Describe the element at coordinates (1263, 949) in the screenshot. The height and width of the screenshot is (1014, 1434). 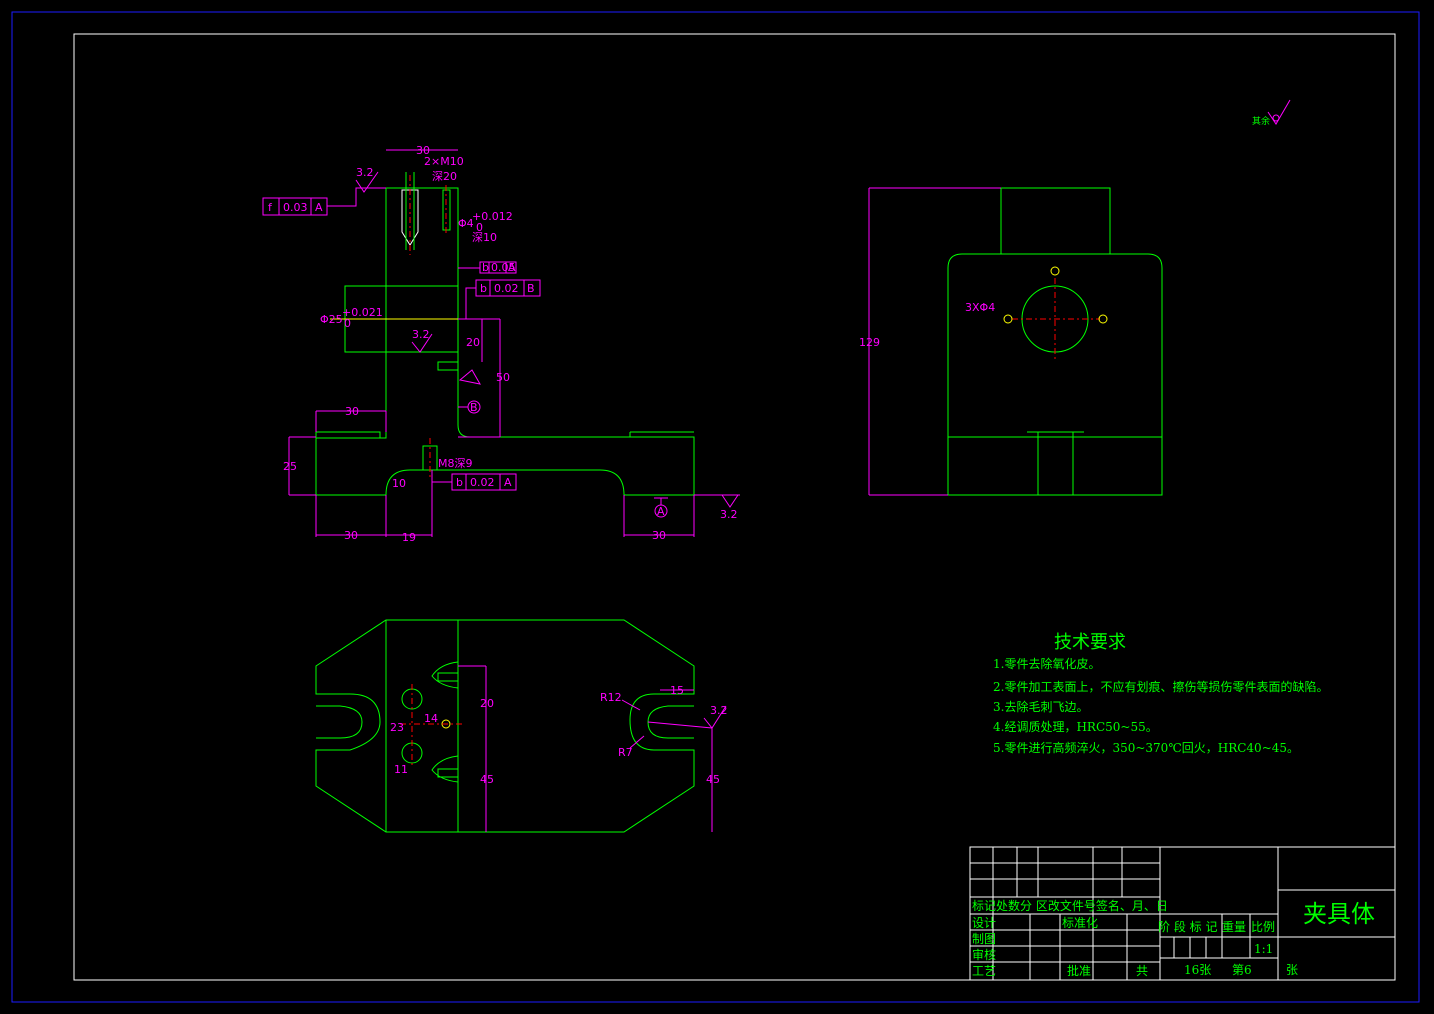
I see `svg-text: 1:1` at that location.